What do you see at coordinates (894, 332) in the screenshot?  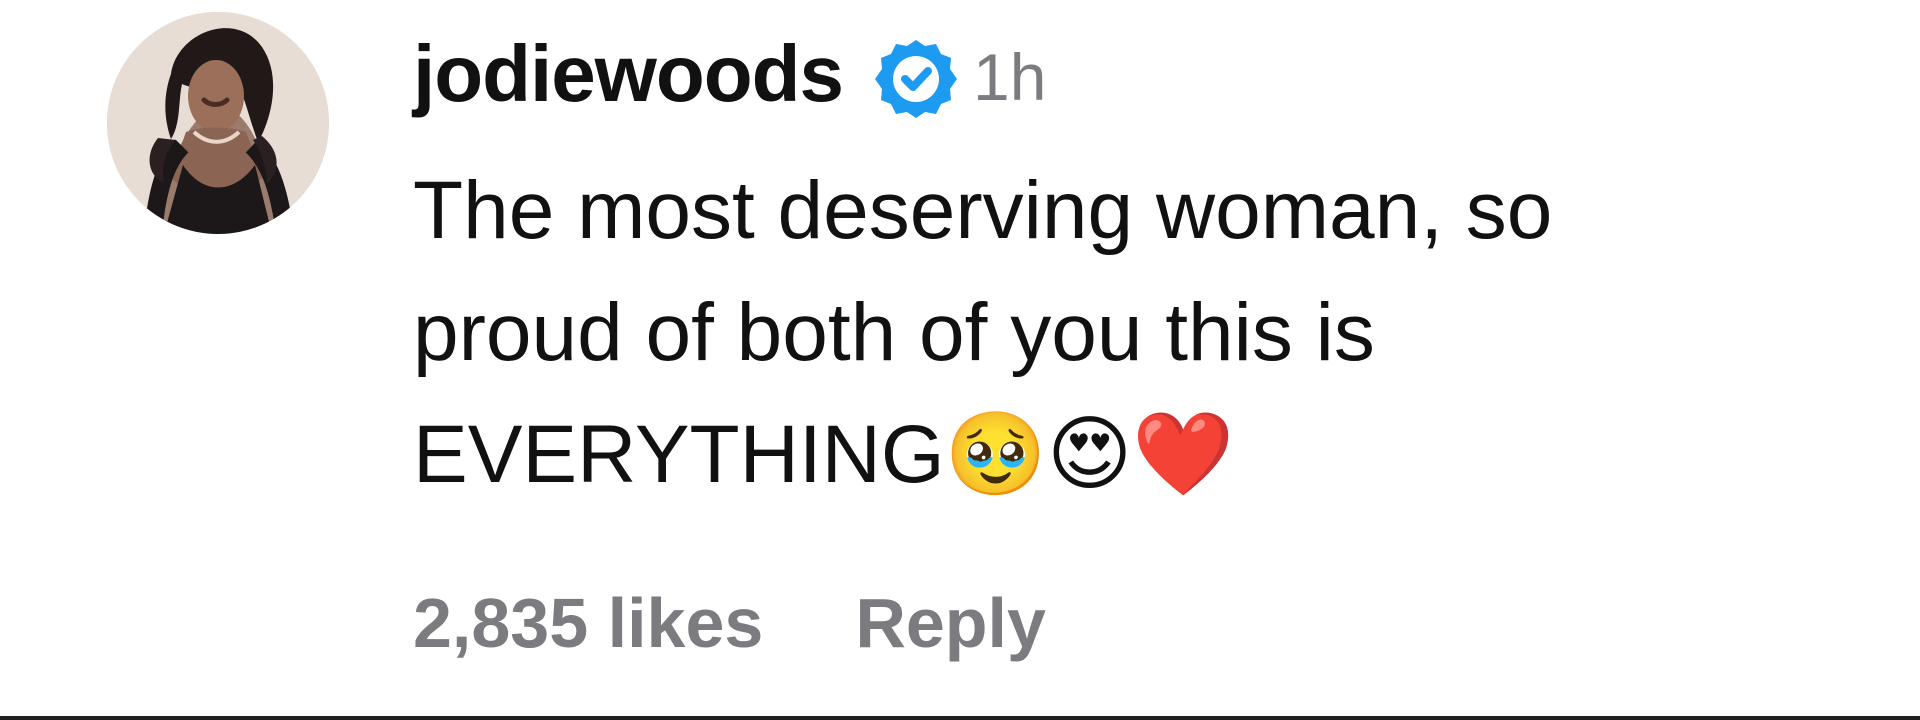 I see `comment-line-2: proud of both of you this is` at bounding box center [894, 332].